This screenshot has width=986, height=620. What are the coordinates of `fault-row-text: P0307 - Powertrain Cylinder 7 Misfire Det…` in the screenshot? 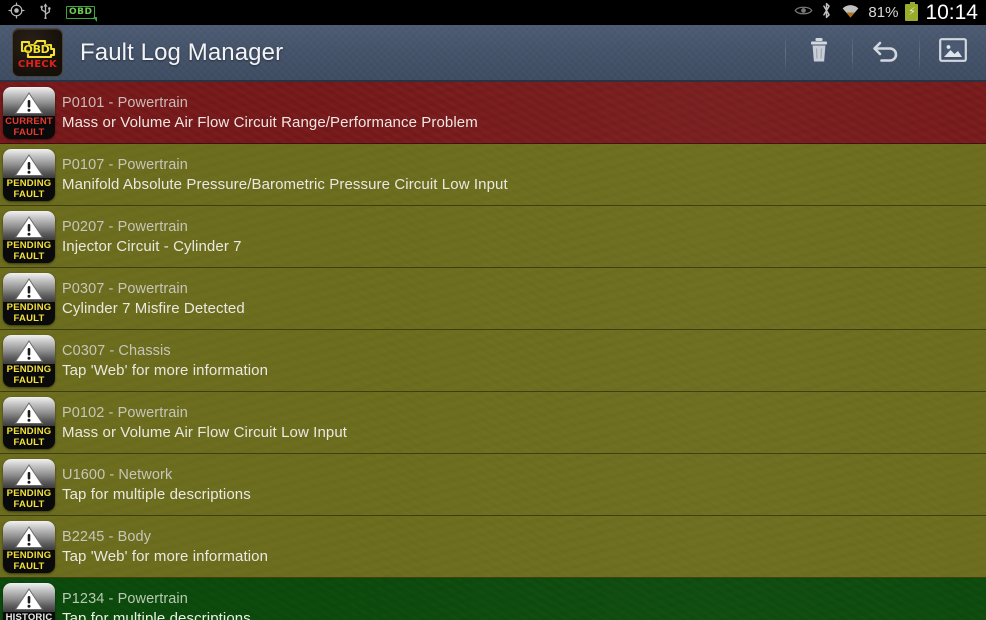 It's located at (153, 299).